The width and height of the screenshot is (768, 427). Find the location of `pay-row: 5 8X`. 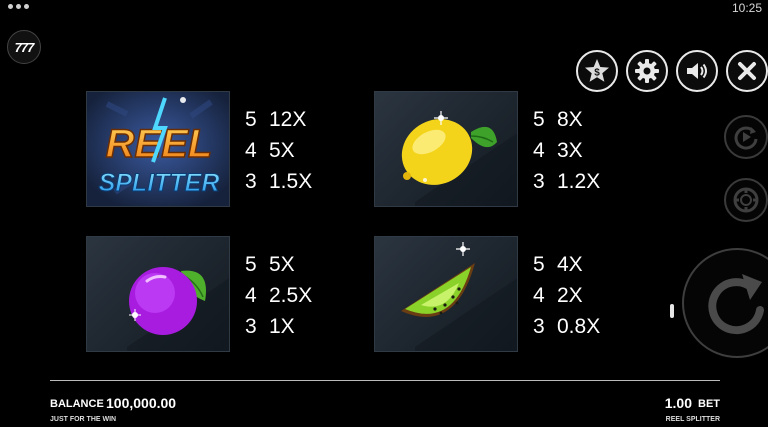

pay-row: 5 8X is located at coordinates (558, 119).